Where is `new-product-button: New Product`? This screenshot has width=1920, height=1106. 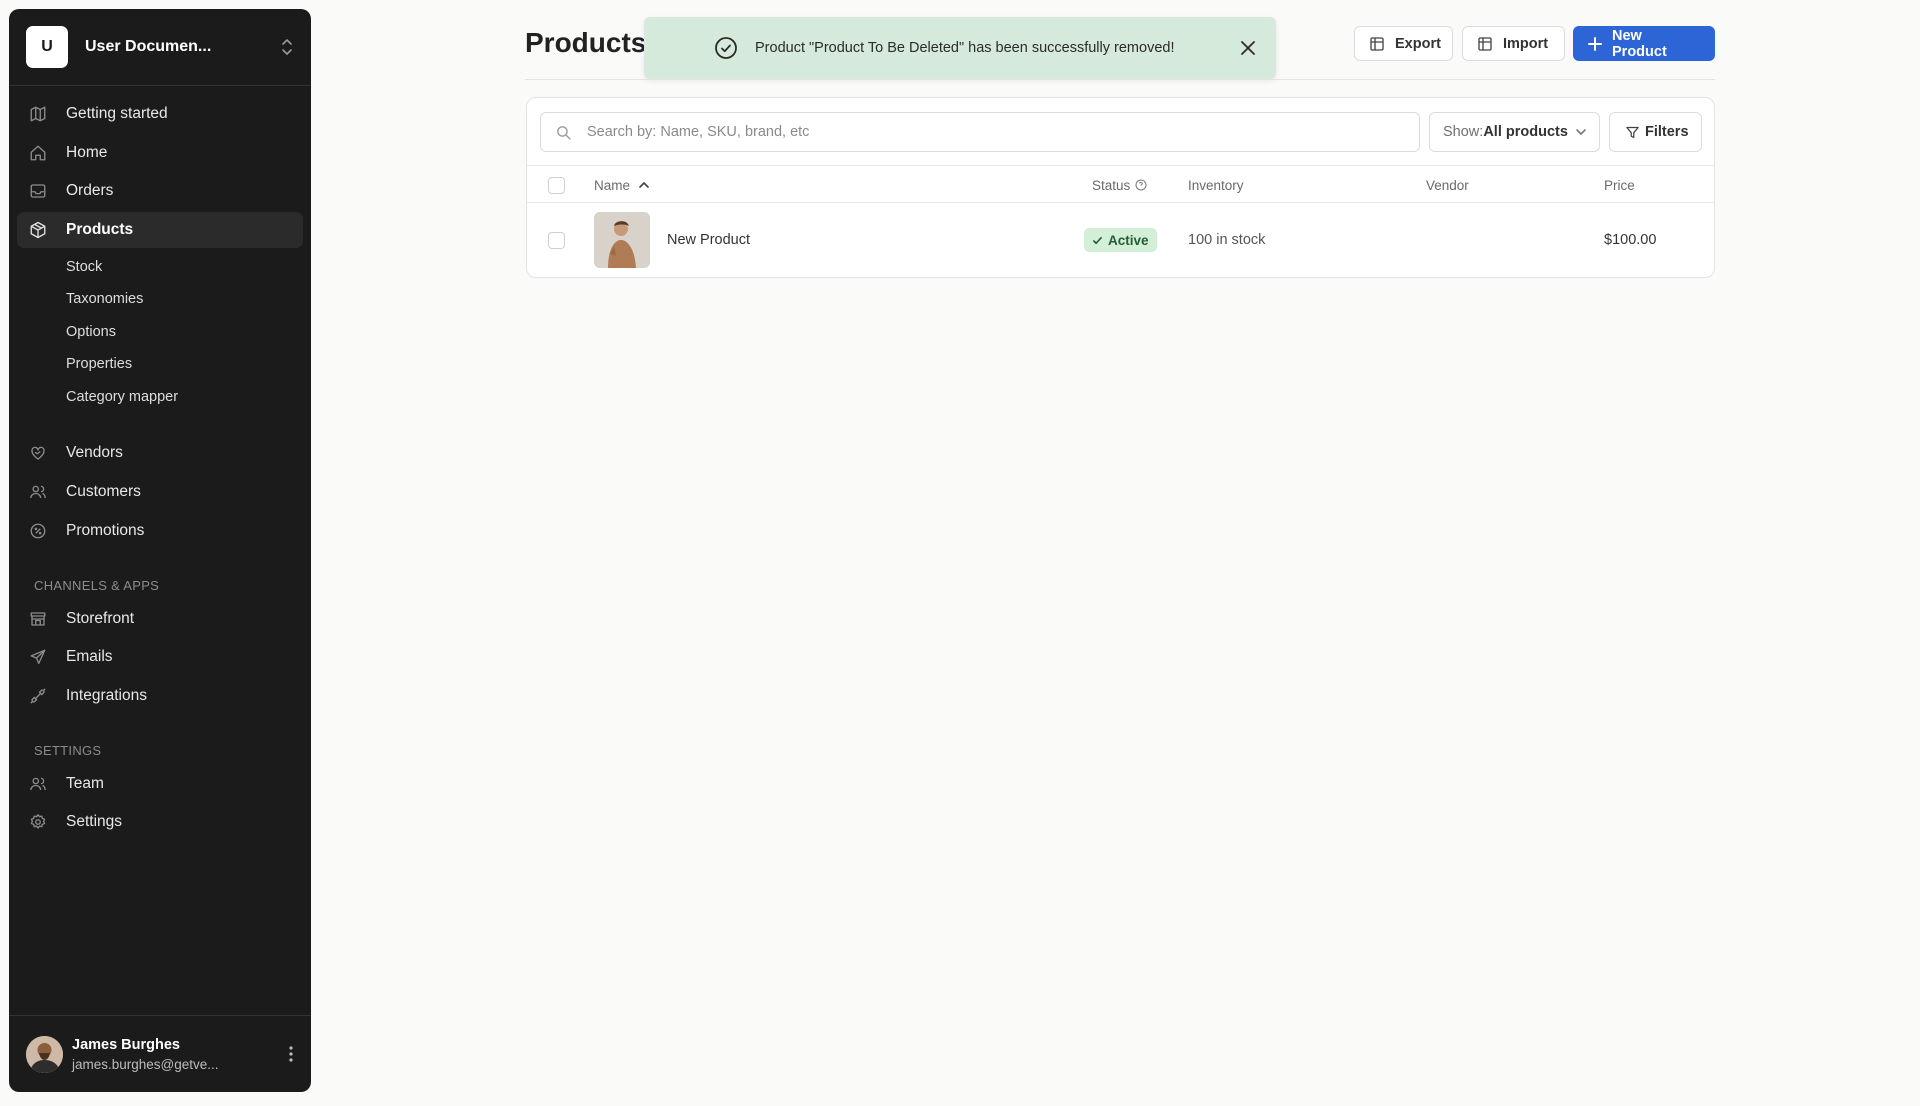
new-product-button: New Product is located at coordinates (1644, 43).